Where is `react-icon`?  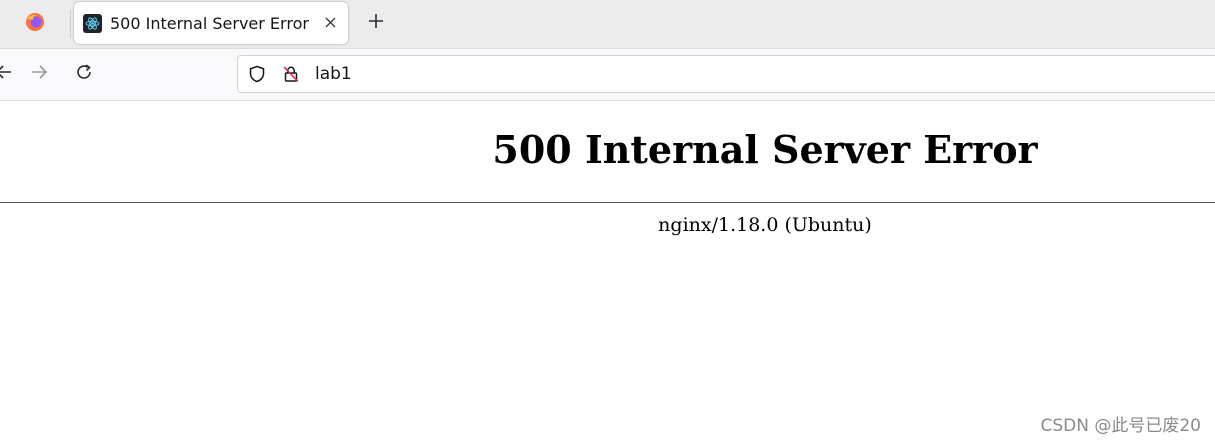
react-icon is located at coordinates (92, 23).